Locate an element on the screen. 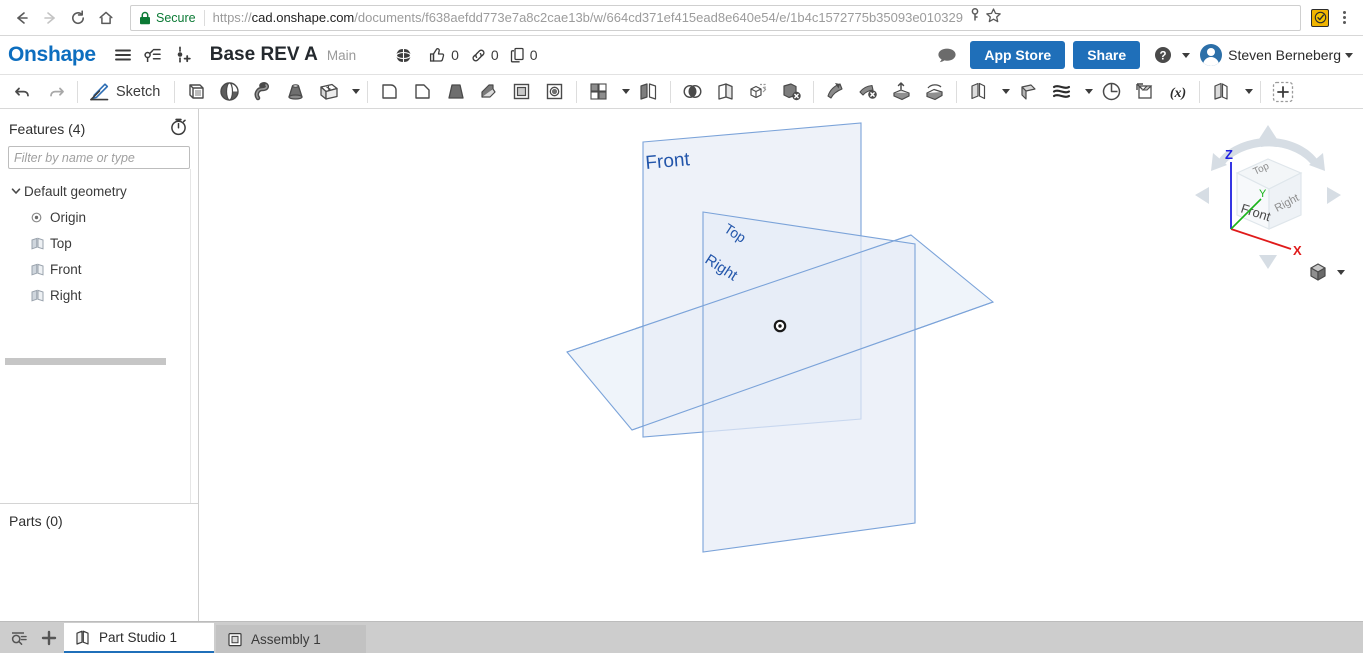 This screenshot has width=1363, height=653. sketch-plane-icon is located at coordinates (1028, 92).